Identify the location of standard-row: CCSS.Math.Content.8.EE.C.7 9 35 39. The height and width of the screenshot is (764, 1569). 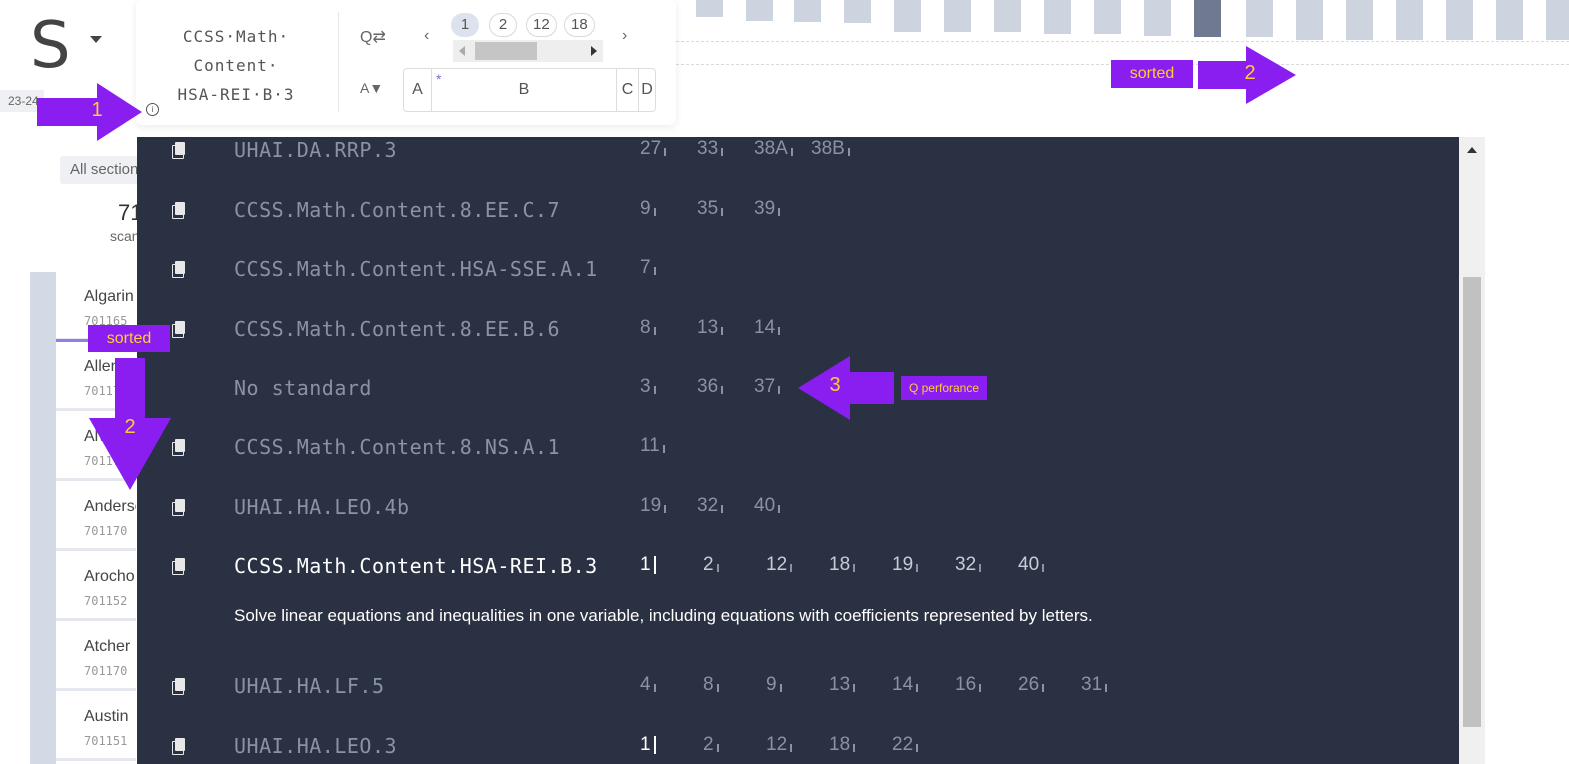
(798, 228).